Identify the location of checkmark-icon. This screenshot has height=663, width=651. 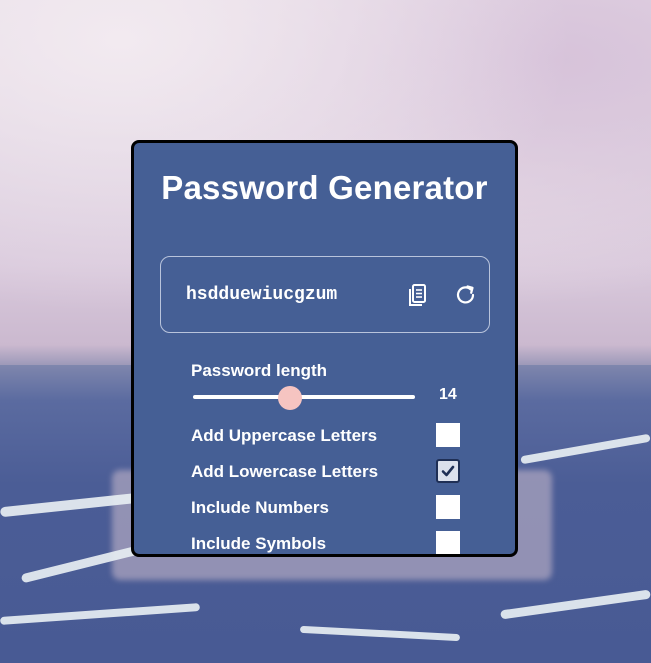
(448, 471).